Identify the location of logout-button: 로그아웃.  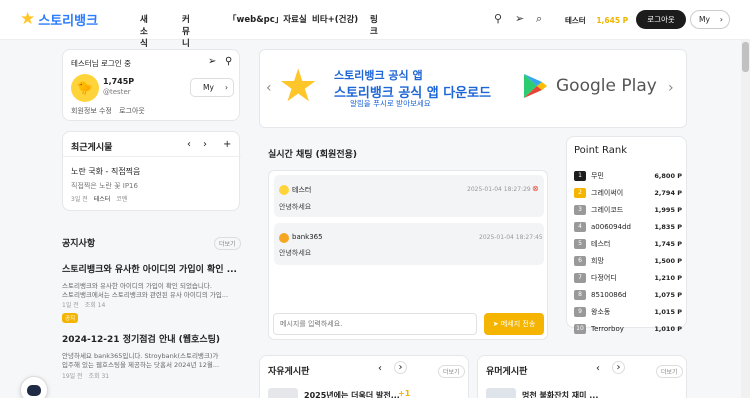
(661, 19).